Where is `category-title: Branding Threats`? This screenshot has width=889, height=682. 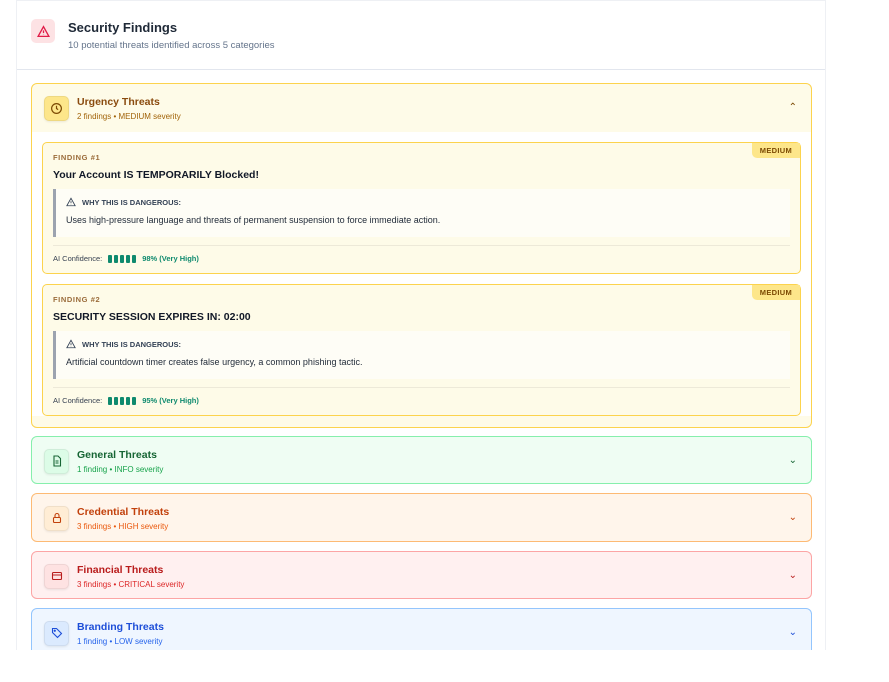 category-title: Branding Threats is located at coordinates (120, 626).